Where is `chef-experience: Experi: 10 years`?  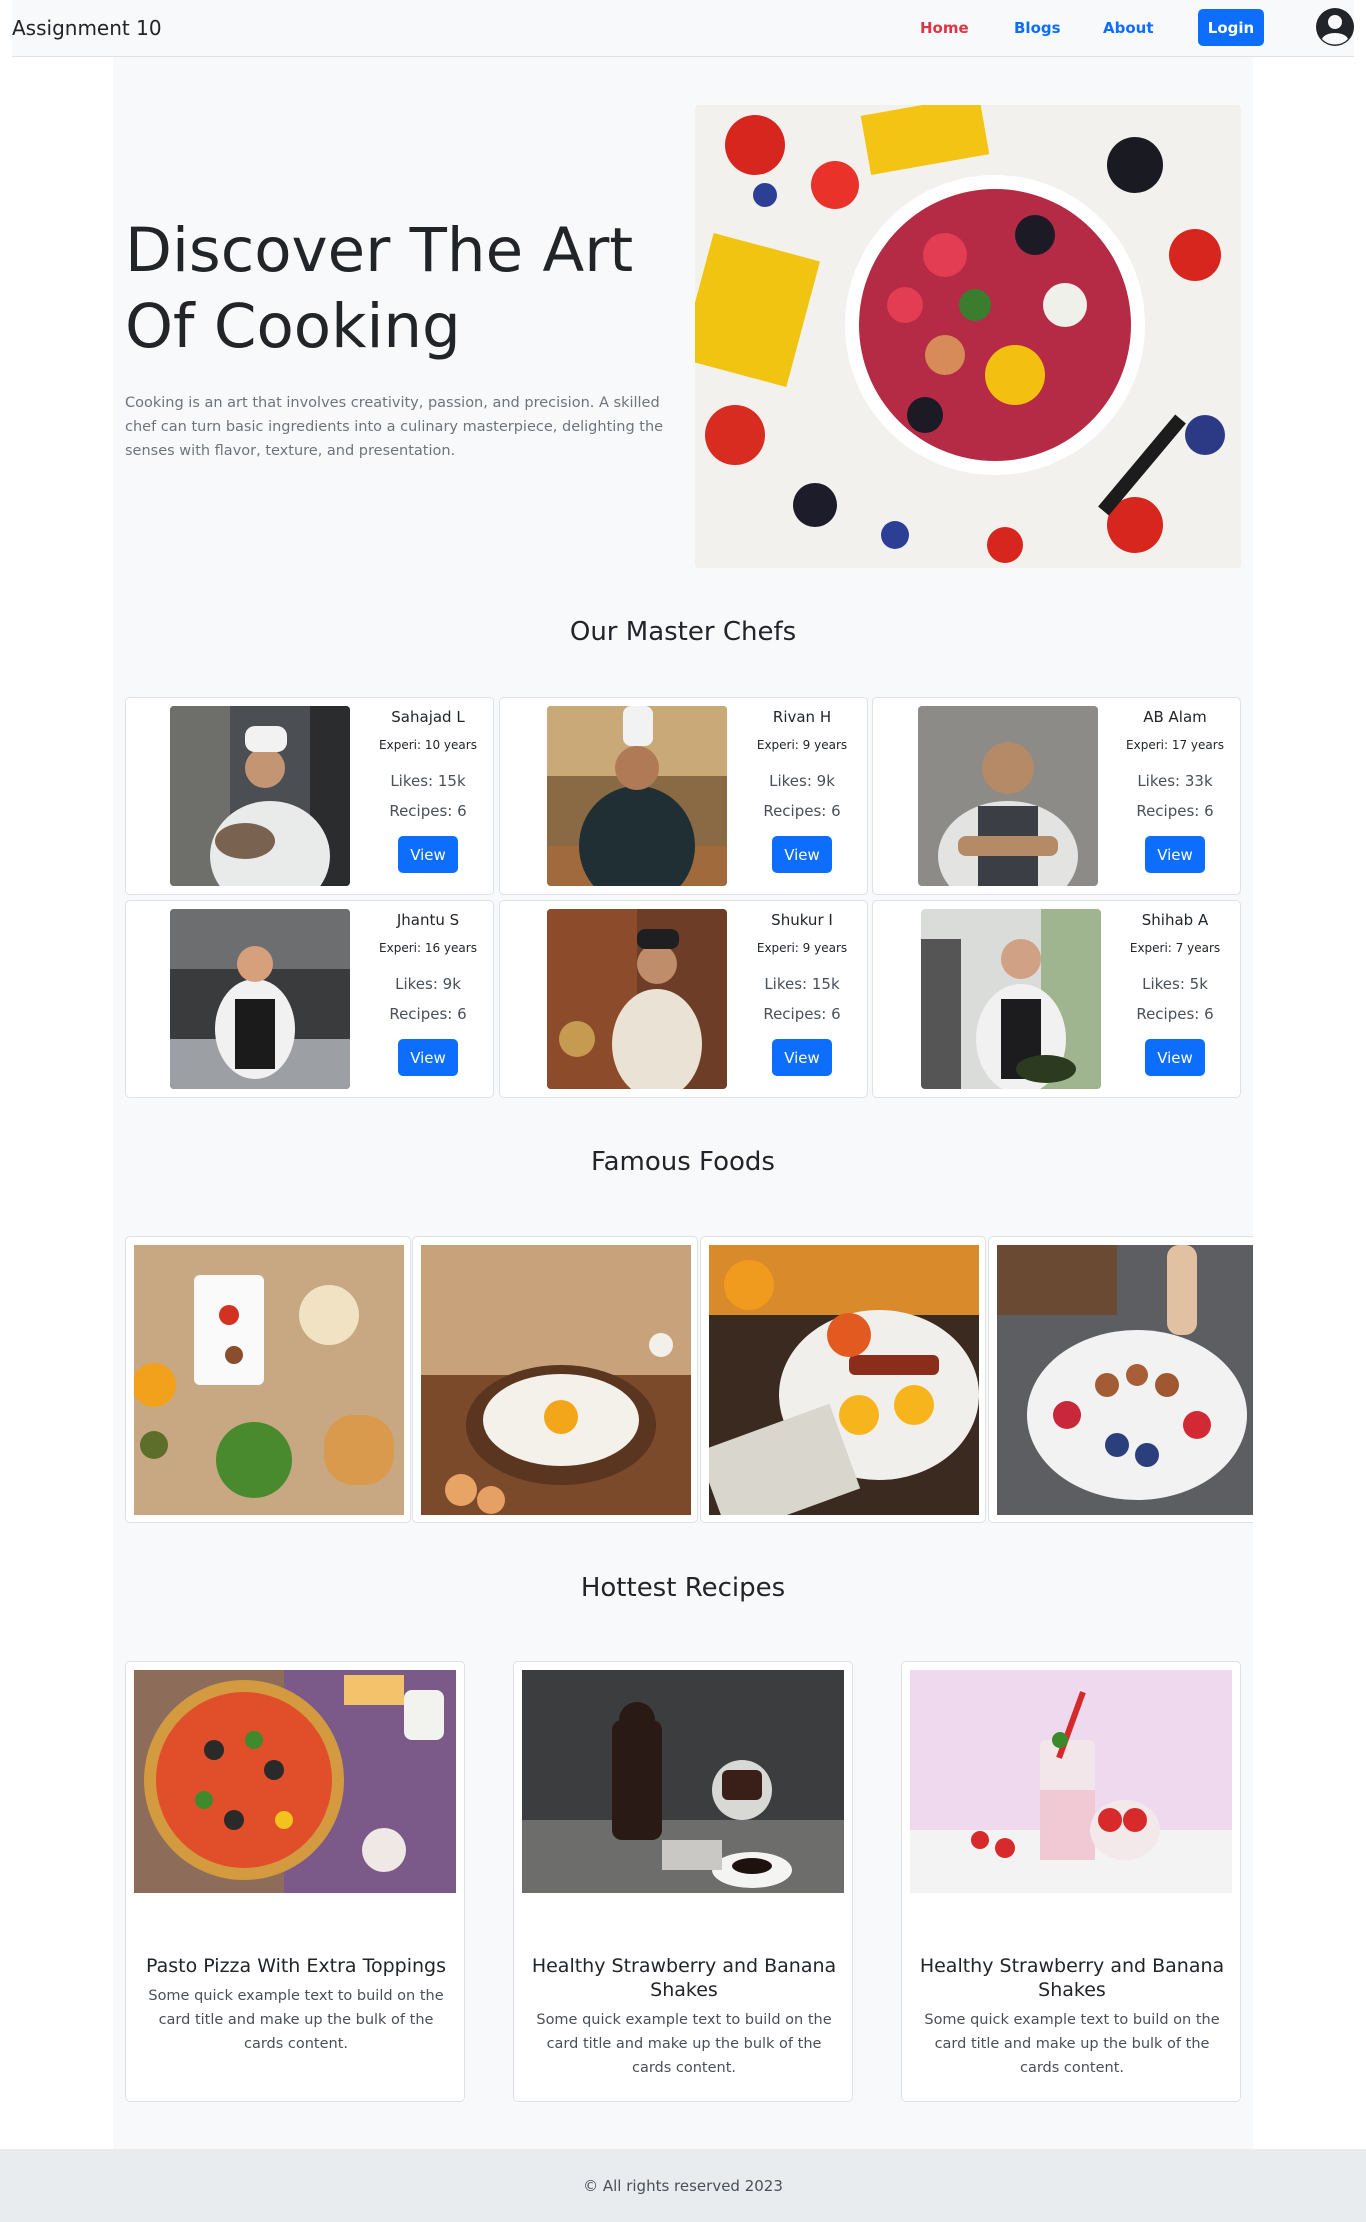 chef-experience: Experi: 10 years is located at coordinates (428, 745).